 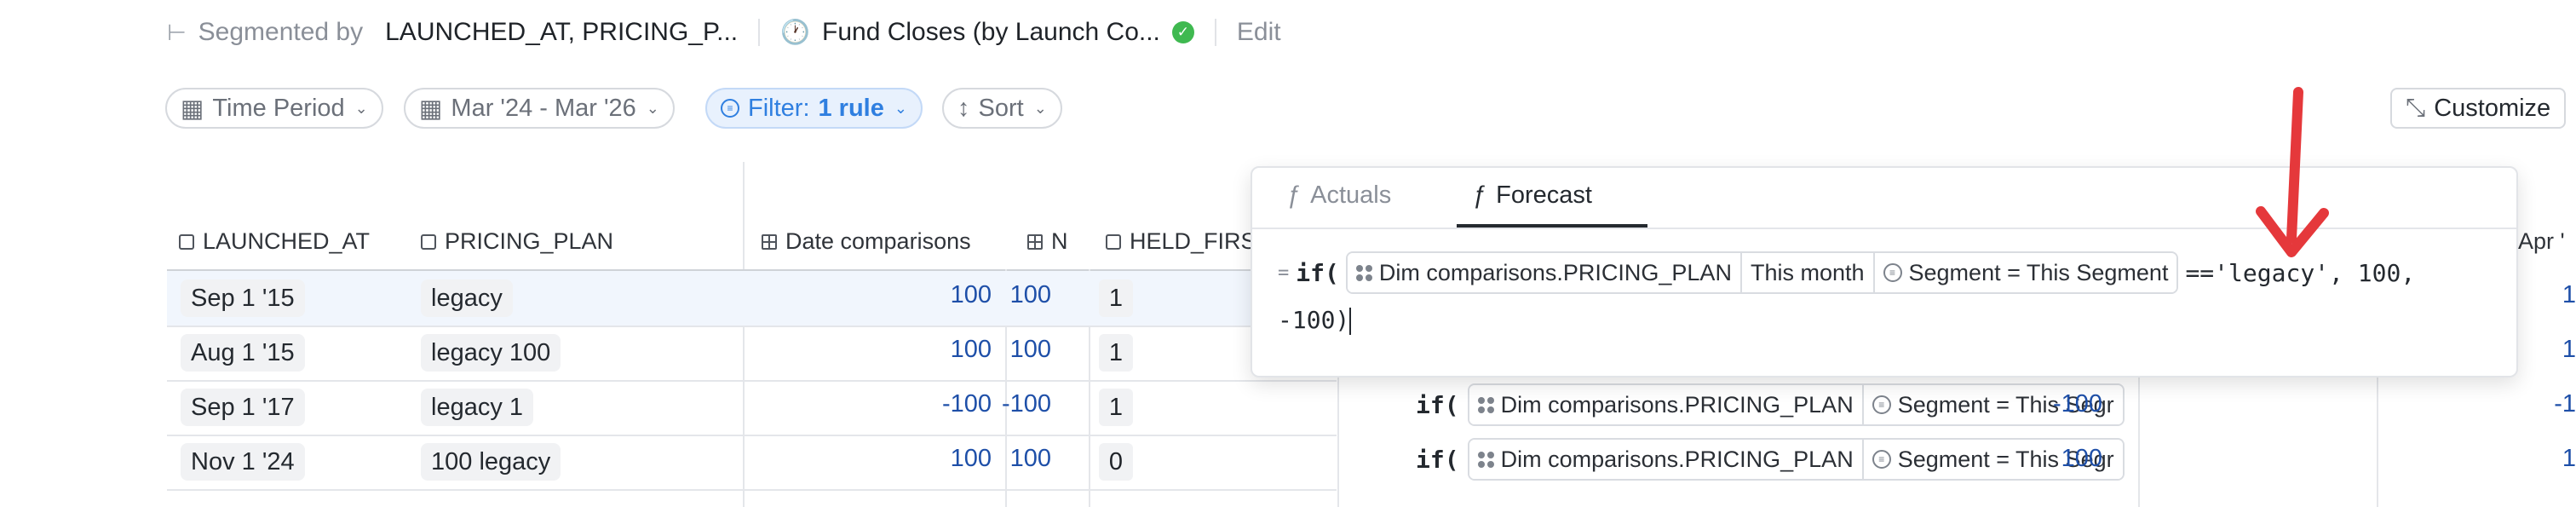 I want to click on forecast-value: -100, so click(x=2077, y=404).